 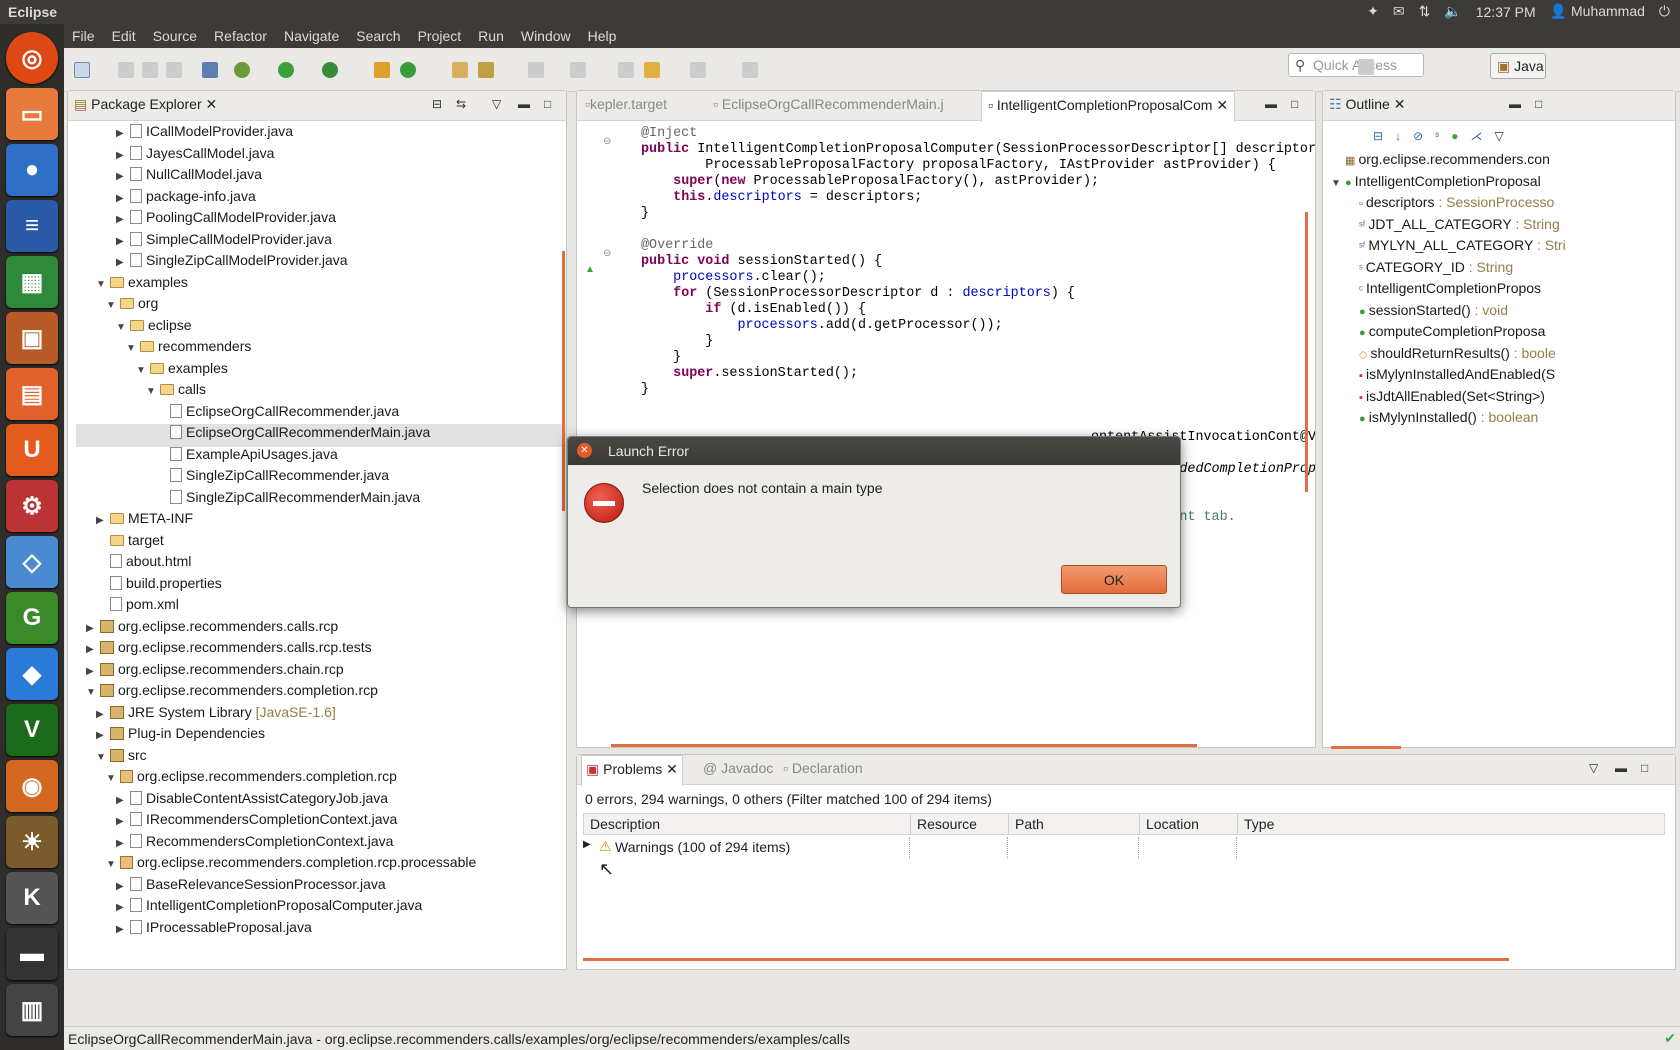 I want to click on pin-editor-icon, so click(x=750, y=70).